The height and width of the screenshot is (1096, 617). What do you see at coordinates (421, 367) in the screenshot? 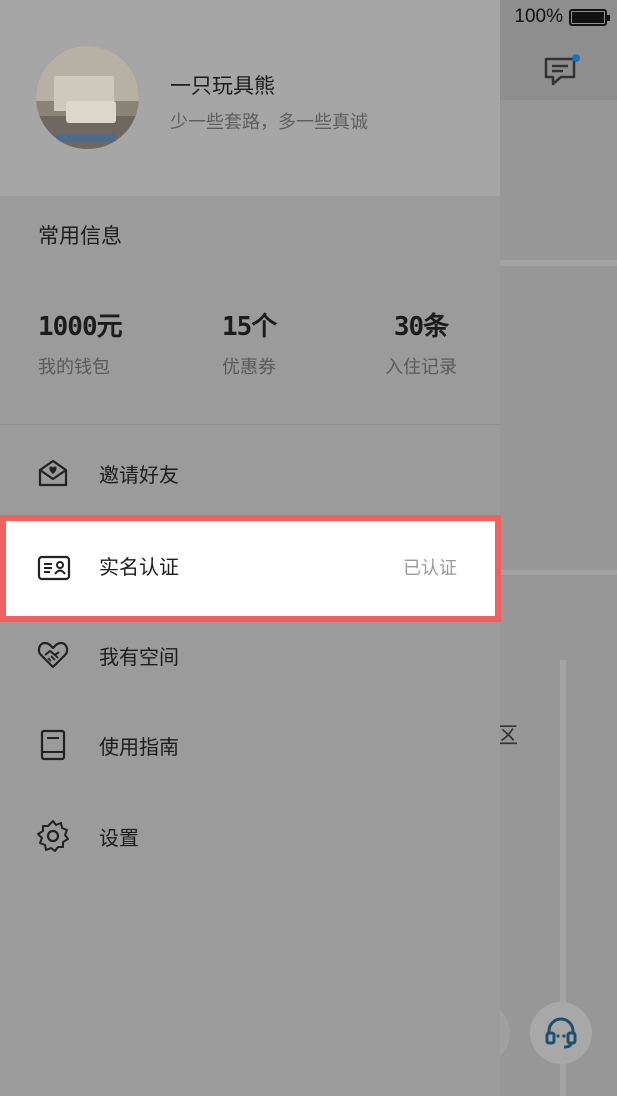
I see `stat-label: 入住记录` at bounding box center [421, 367].